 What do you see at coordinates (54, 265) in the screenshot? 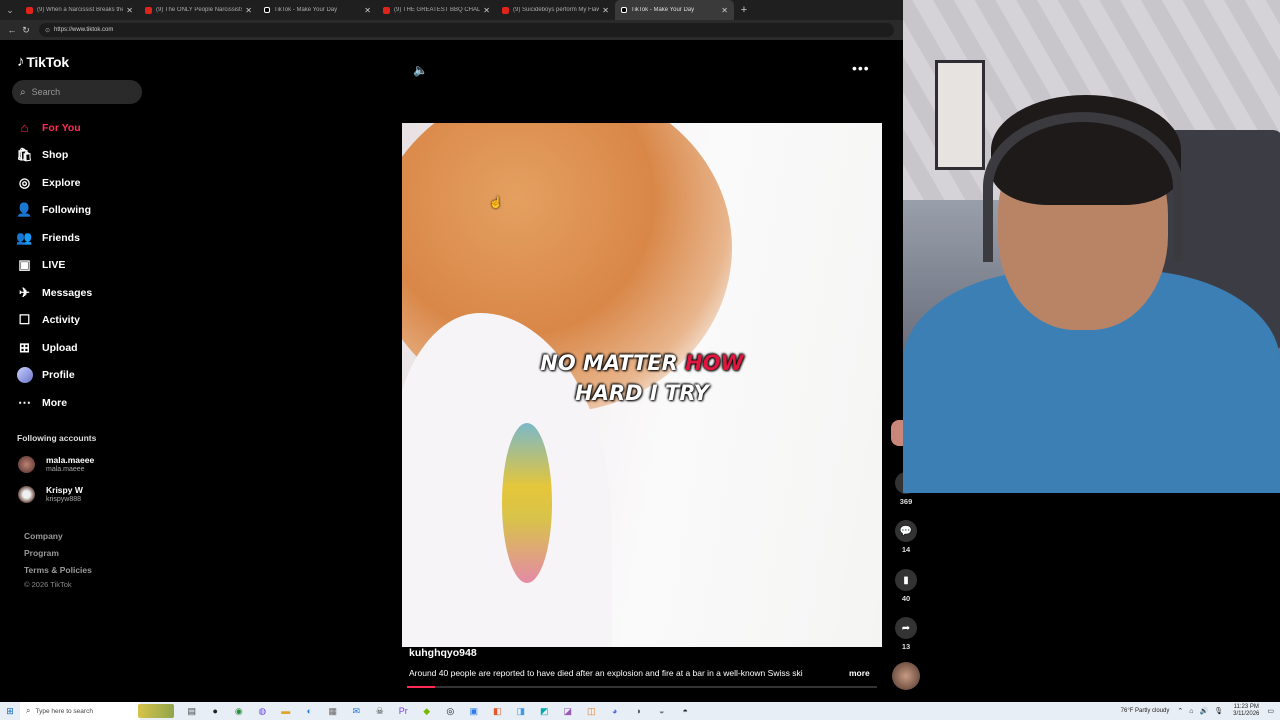
I see `sidebar-item-label: LIVE` at bounding box center [54, 265].